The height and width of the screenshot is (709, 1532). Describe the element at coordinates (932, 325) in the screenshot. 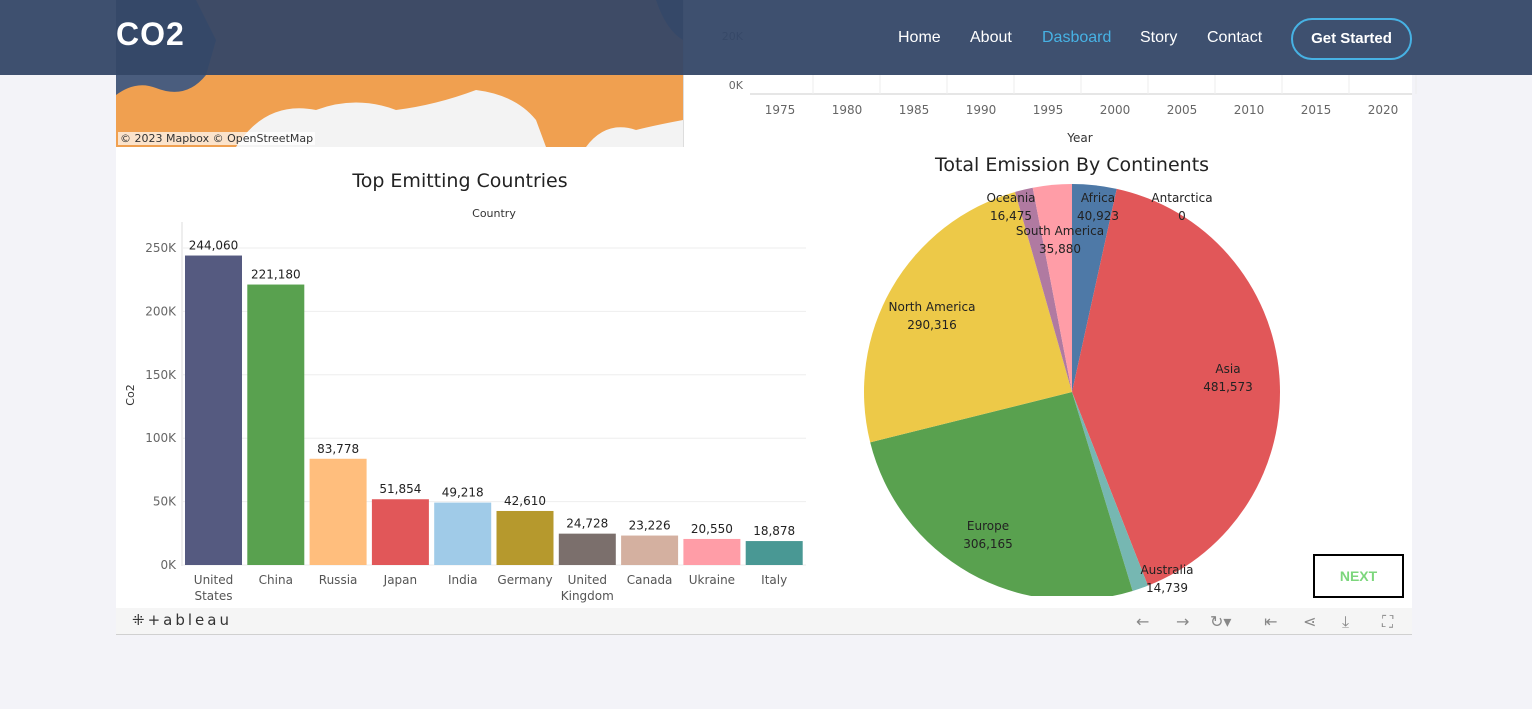

I see `pie-slice-value: 290,316` at that location.